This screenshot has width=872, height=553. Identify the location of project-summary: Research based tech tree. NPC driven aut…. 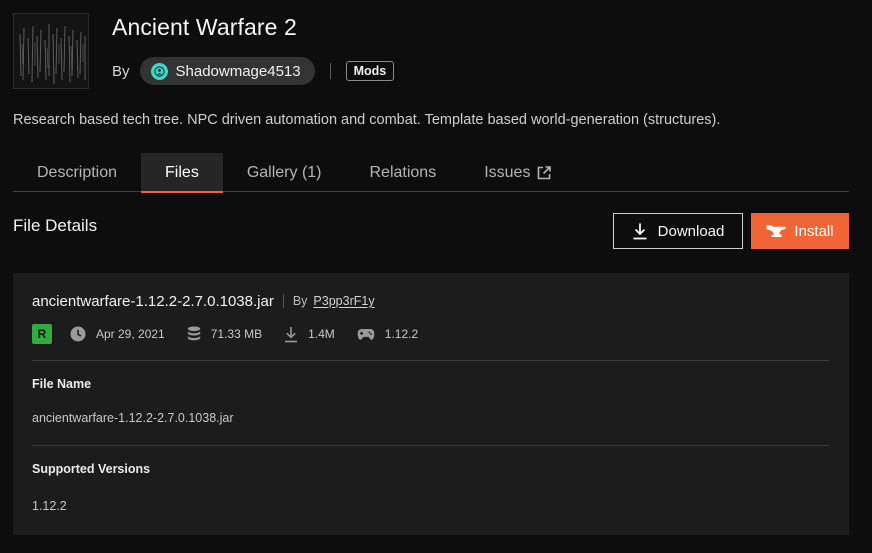
(367, 120).